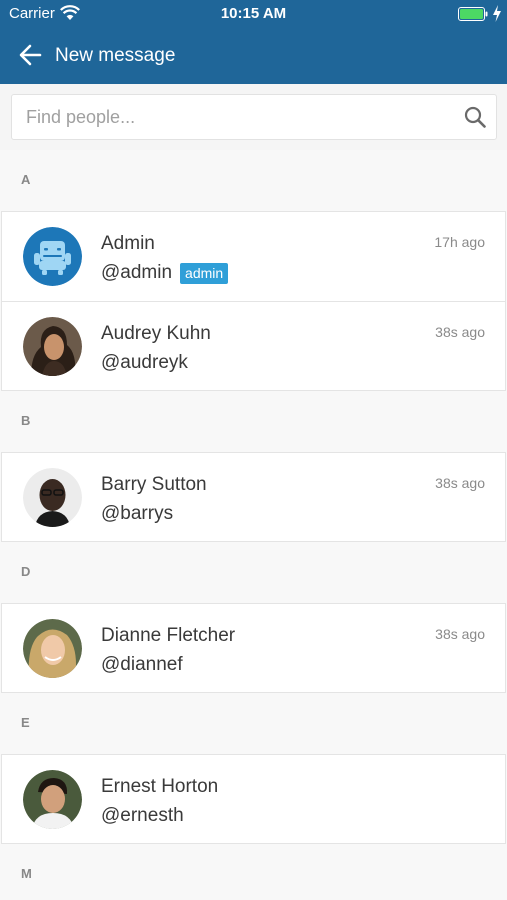 The height and width of the screenshot is (900, 507). I want to click on section-header-b: B, so click(253, 421).